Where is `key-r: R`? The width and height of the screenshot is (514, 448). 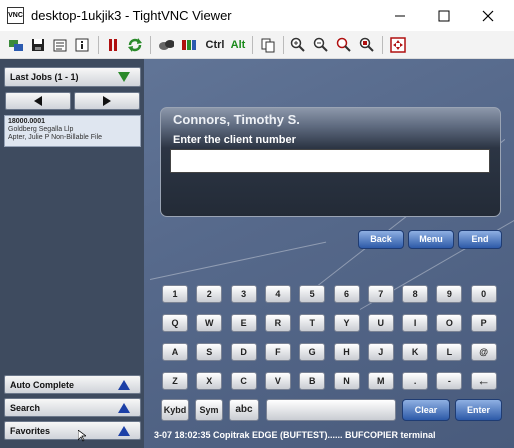
key-r: R is located at coordinates (277, 323).